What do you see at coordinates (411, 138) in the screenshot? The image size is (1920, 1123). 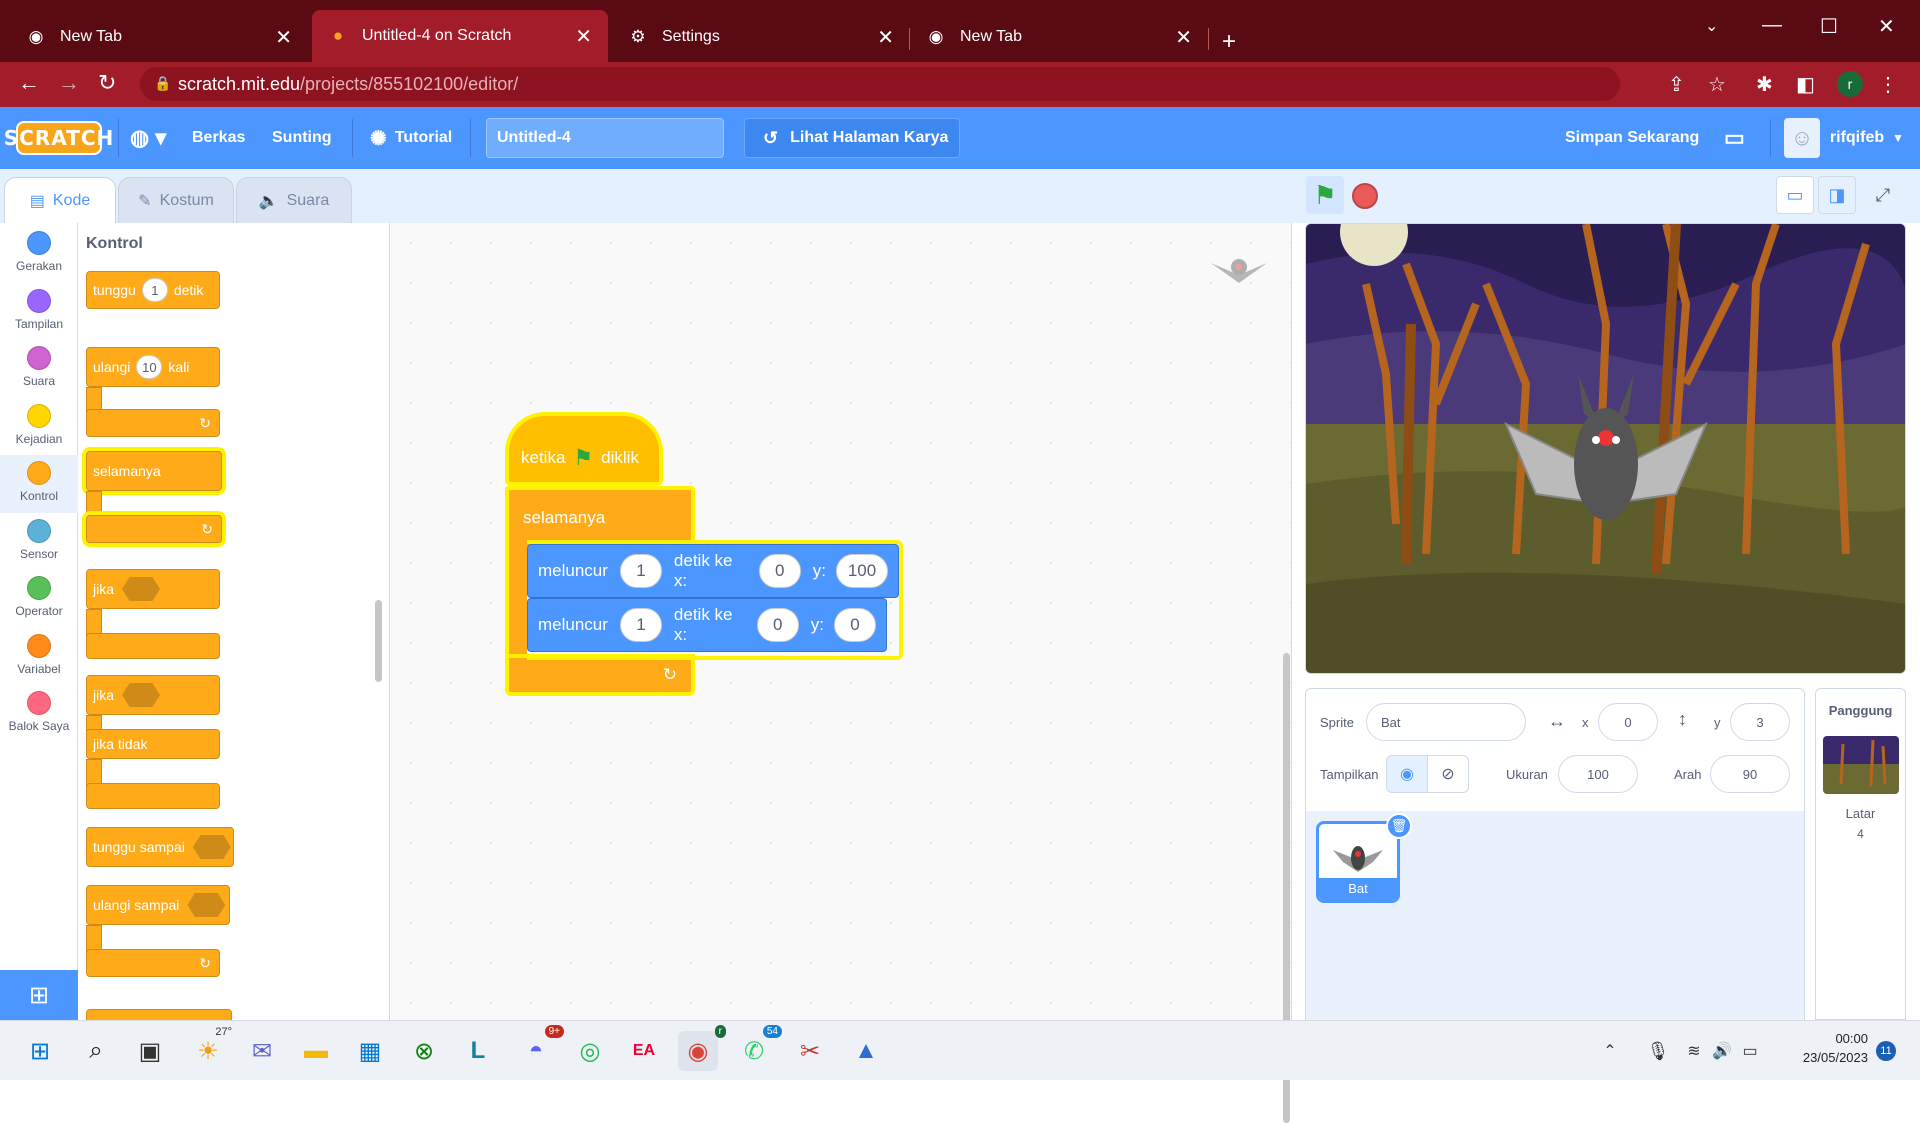 I see `tutorial-button: ✺ Tutorial` at bounding box center [411, 138].